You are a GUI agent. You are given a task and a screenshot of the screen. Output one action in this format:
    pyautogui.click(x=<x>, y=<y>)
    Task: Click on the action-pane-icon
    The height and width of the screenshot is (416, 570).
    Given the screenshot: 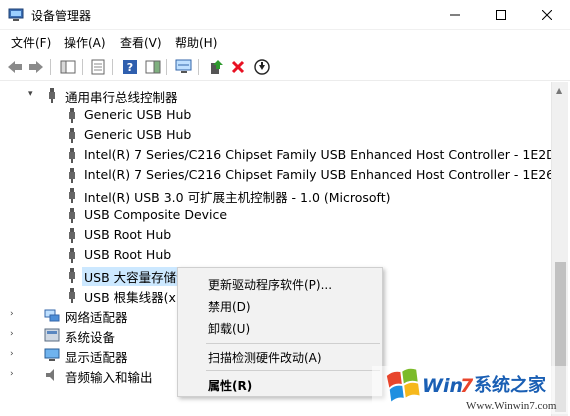 What is the action you would take?
    pyautogui.click(x=153, y=67)
    